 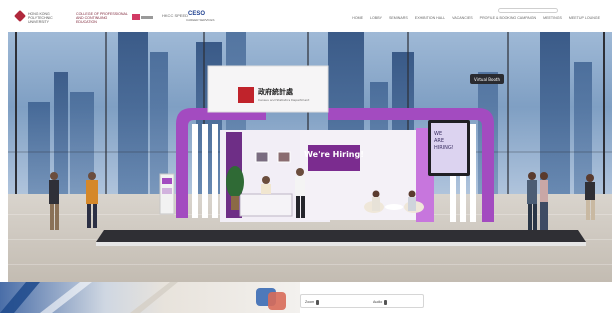 I want to click on nav-item-exhibition-hall: EXHIBITION HALL, so click(x=430, y=18).